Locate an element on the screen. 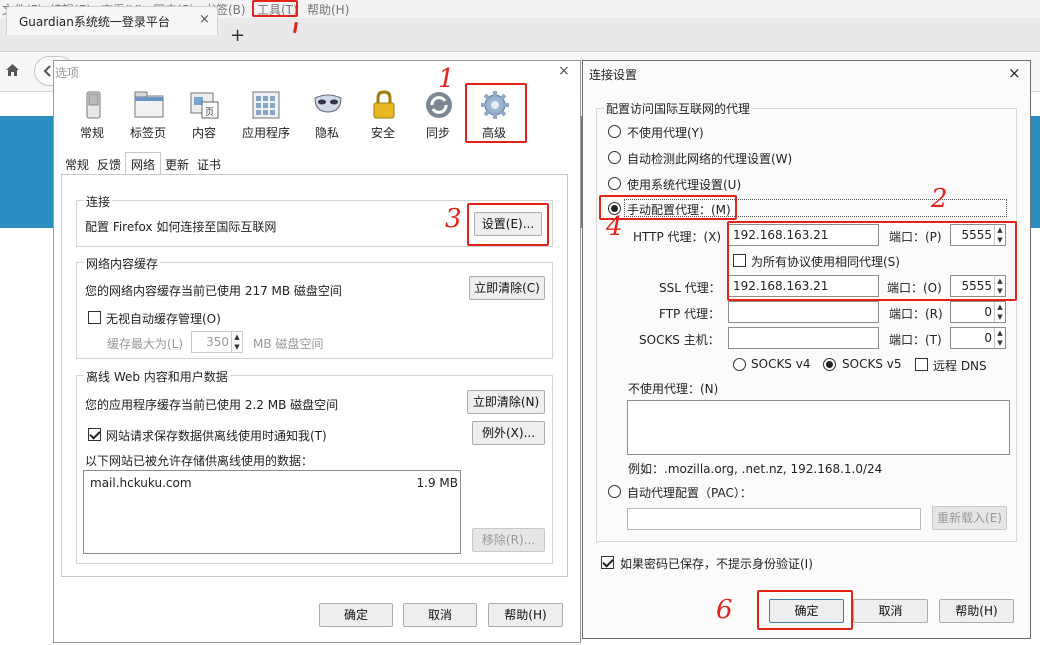 This screenshot has height=645, width=1040. menu-help: 帮助(H) is located at coordinates (328, 9).